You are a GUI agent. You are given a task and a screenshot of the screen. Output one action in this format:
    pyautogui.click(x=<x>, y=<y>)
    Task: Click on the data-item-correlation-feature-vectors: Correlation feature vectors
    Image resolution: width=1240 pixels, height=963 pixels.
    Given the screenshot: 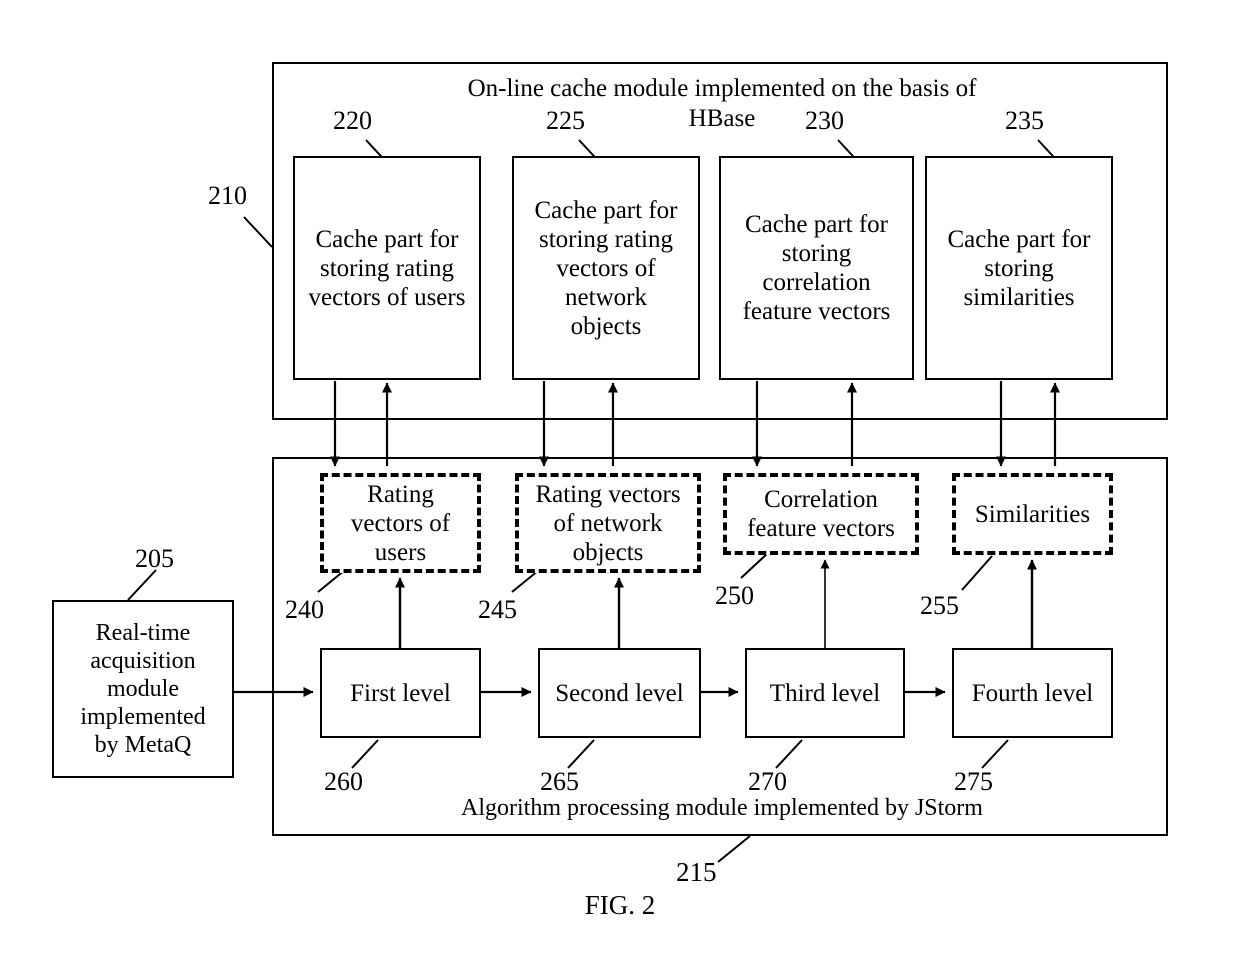 What is the action you would take?
    pyautogui.click(x=821, y=514)
    